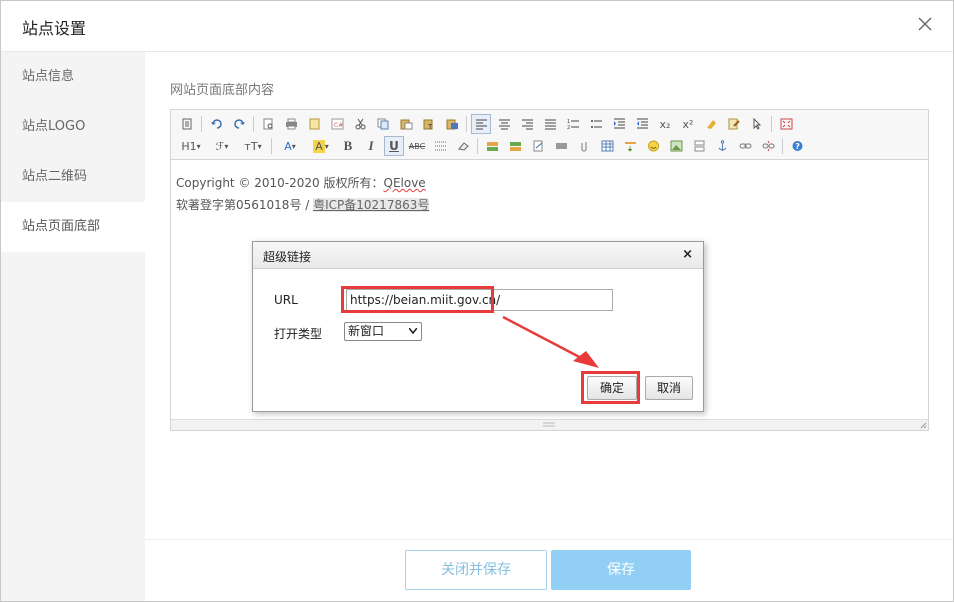 The width and height of the screenshot is (954, 603). Describe the element at coordinates (925, 24) in the screenshot. I see `close-icon` at that location.